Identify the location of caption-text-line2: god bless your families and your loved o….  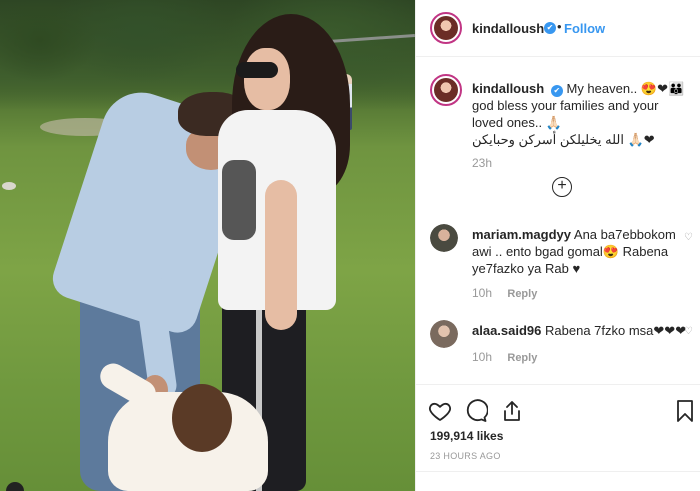
(565, 114).